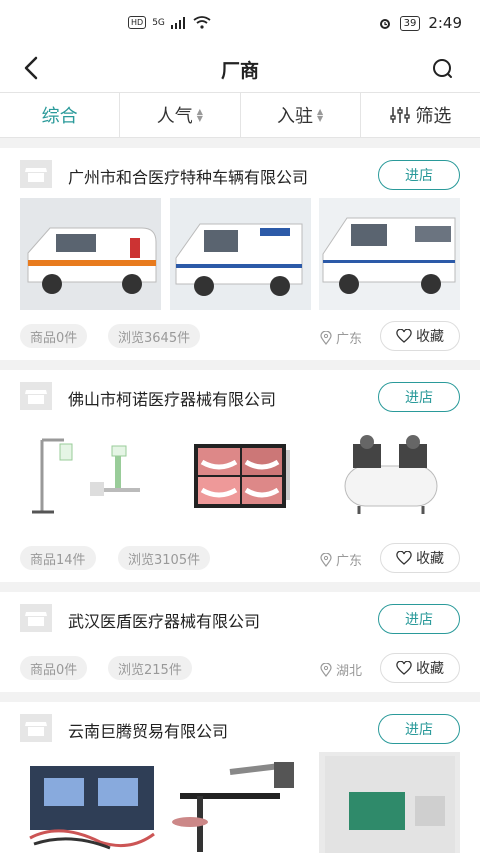  I want to click on hd-badge: HD, so click(137, 22).